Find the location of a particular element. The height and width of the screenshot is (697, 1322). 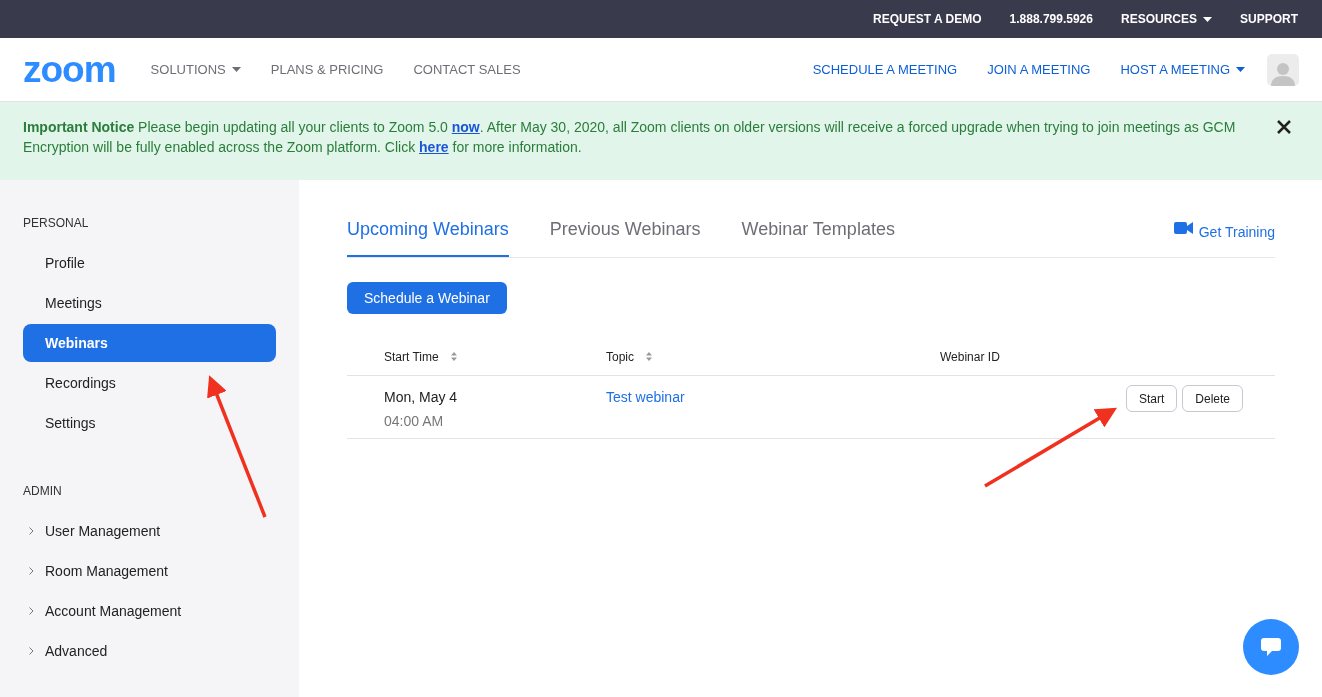

column-header: Start Time is located at coordinates (476, 356).